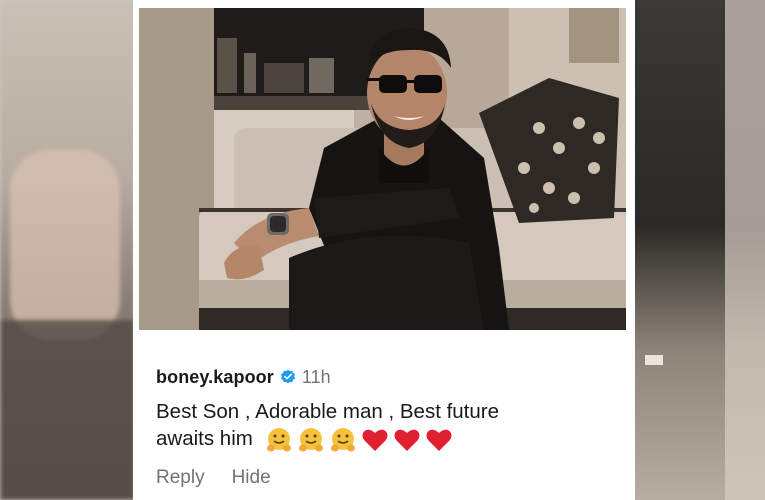 The image size is (765, 500). Describe the element at coordinates (391, 377) in the screenshot. I see `comment-header: boney.kapoor 11h` at that location.